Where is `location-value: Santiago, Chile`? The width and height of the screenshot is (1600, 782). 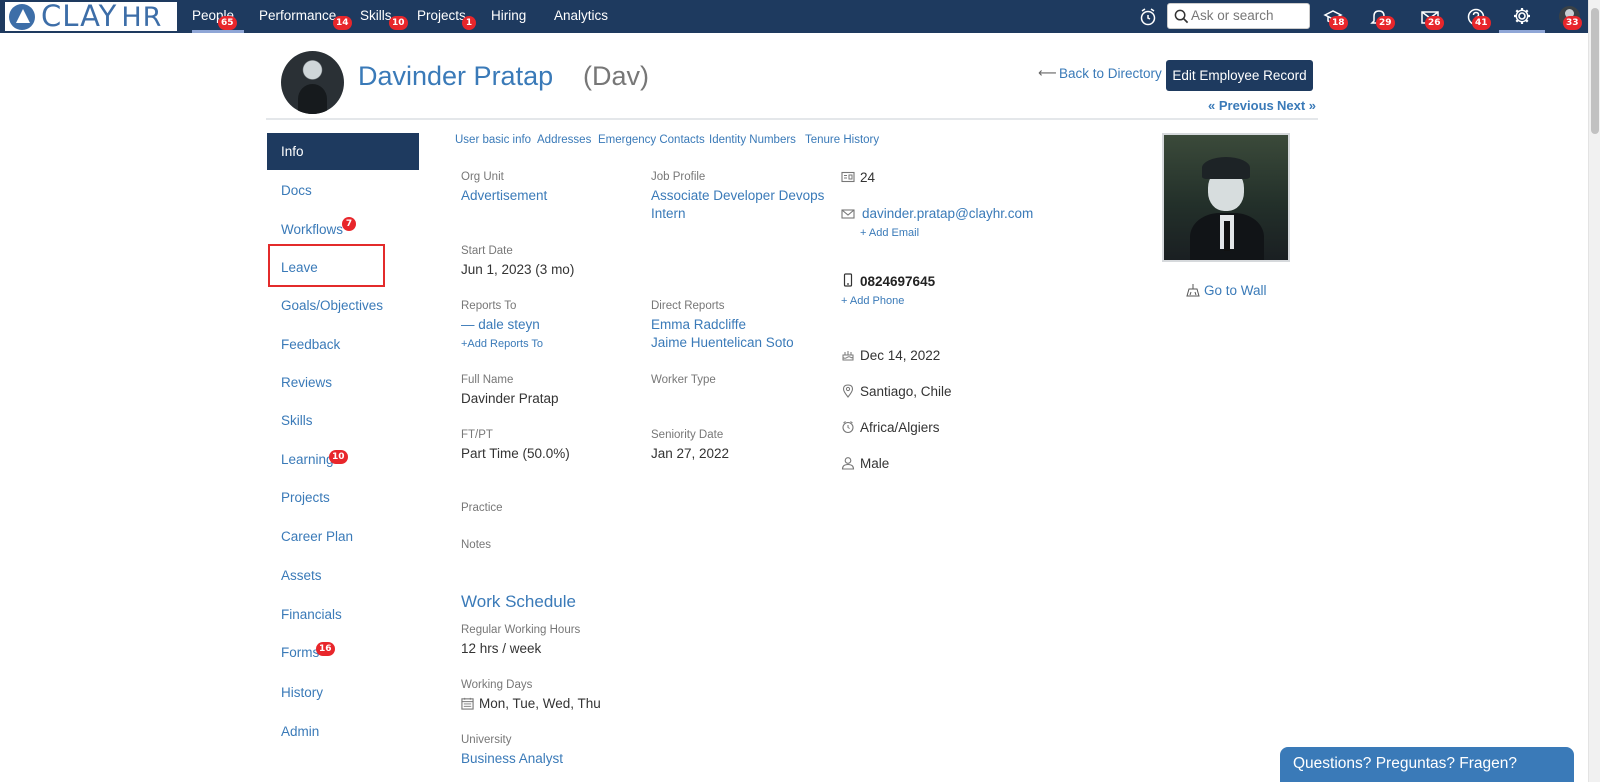
location-value: Santiago, Chile is located at coordinates (906, 391).